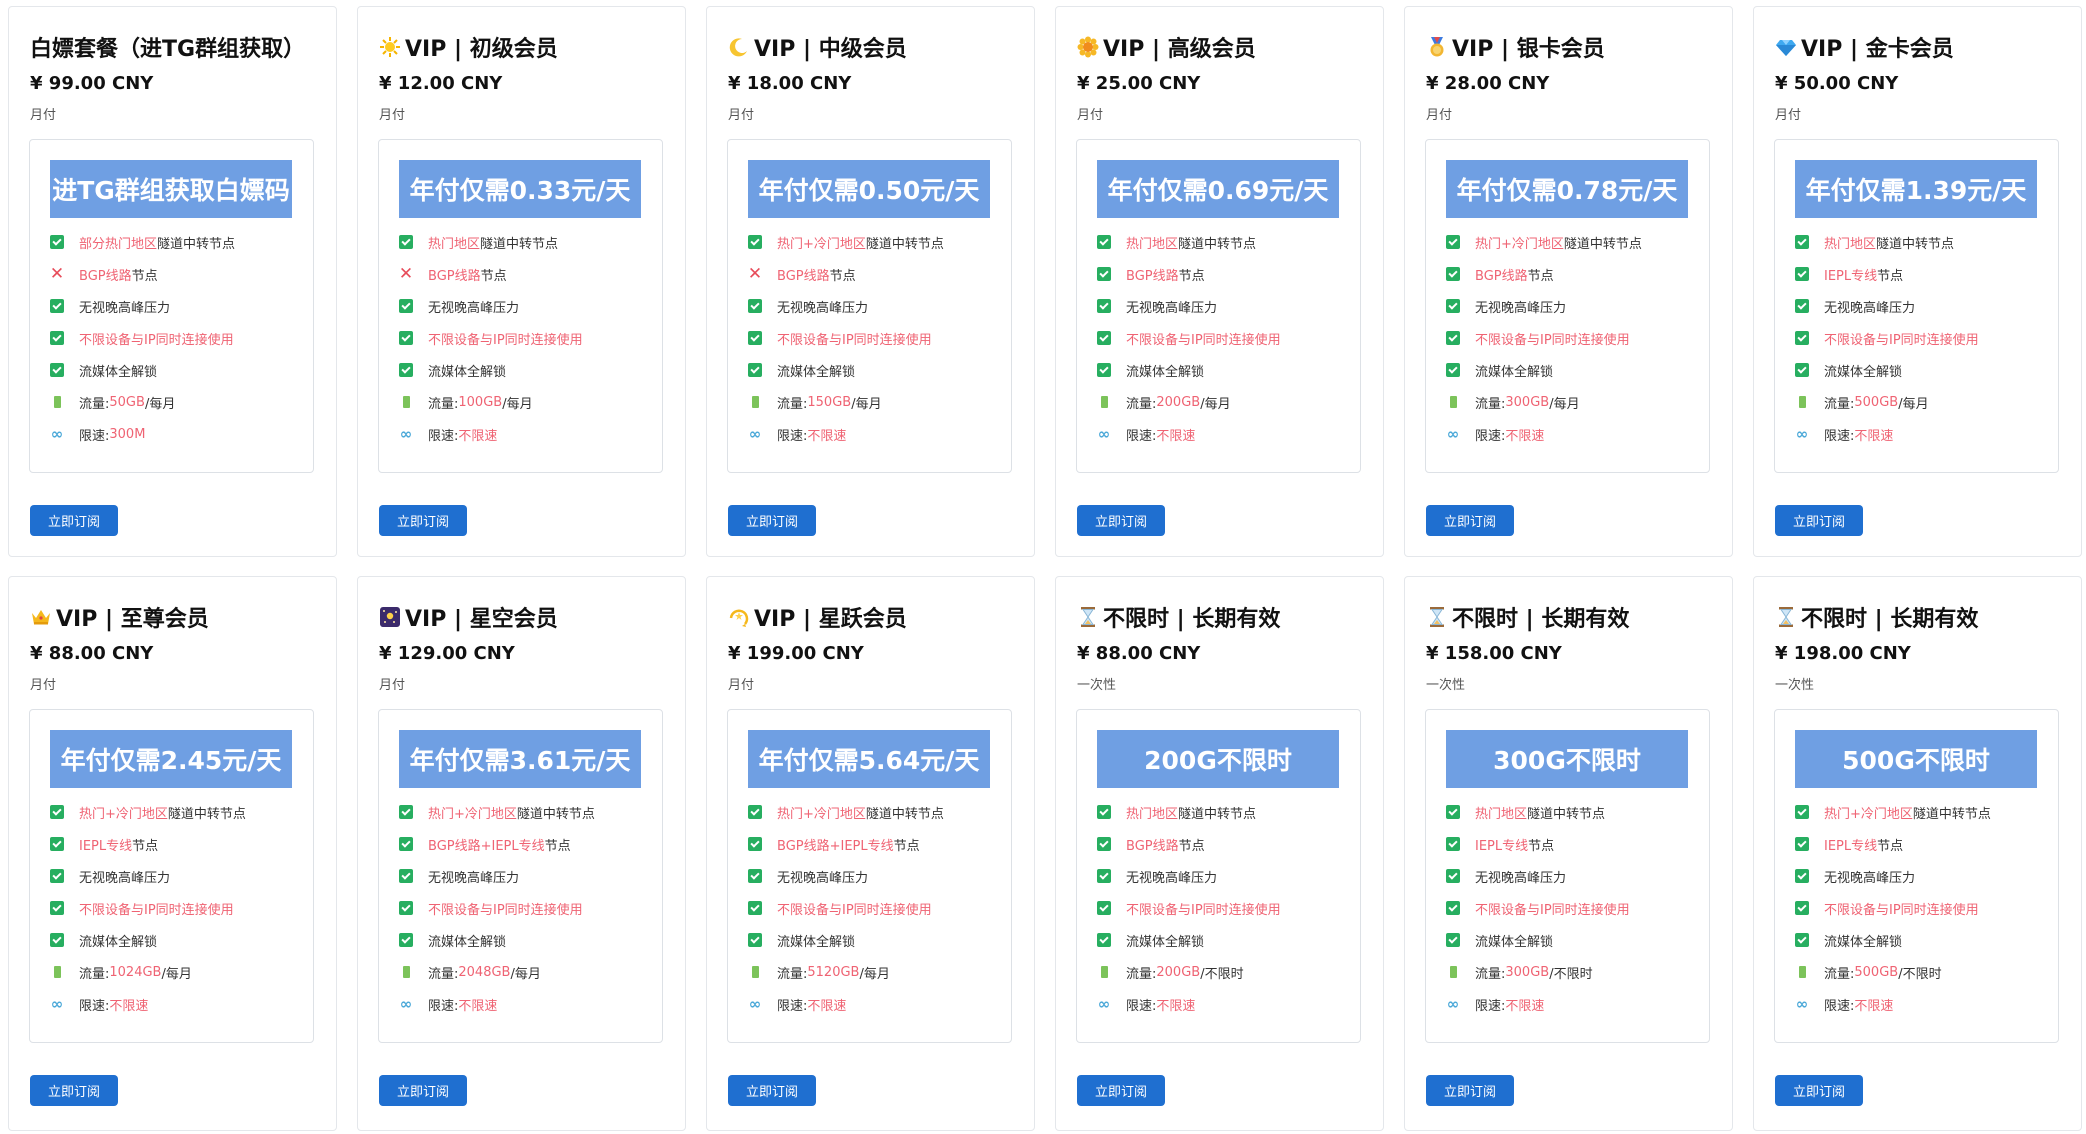 The height and width of the screenshot is (1134, 2086). Describe the element at coordinates (1494, 653) in the screenshot. I see `plan-price: ¥ 158.00 CNY` at that location.